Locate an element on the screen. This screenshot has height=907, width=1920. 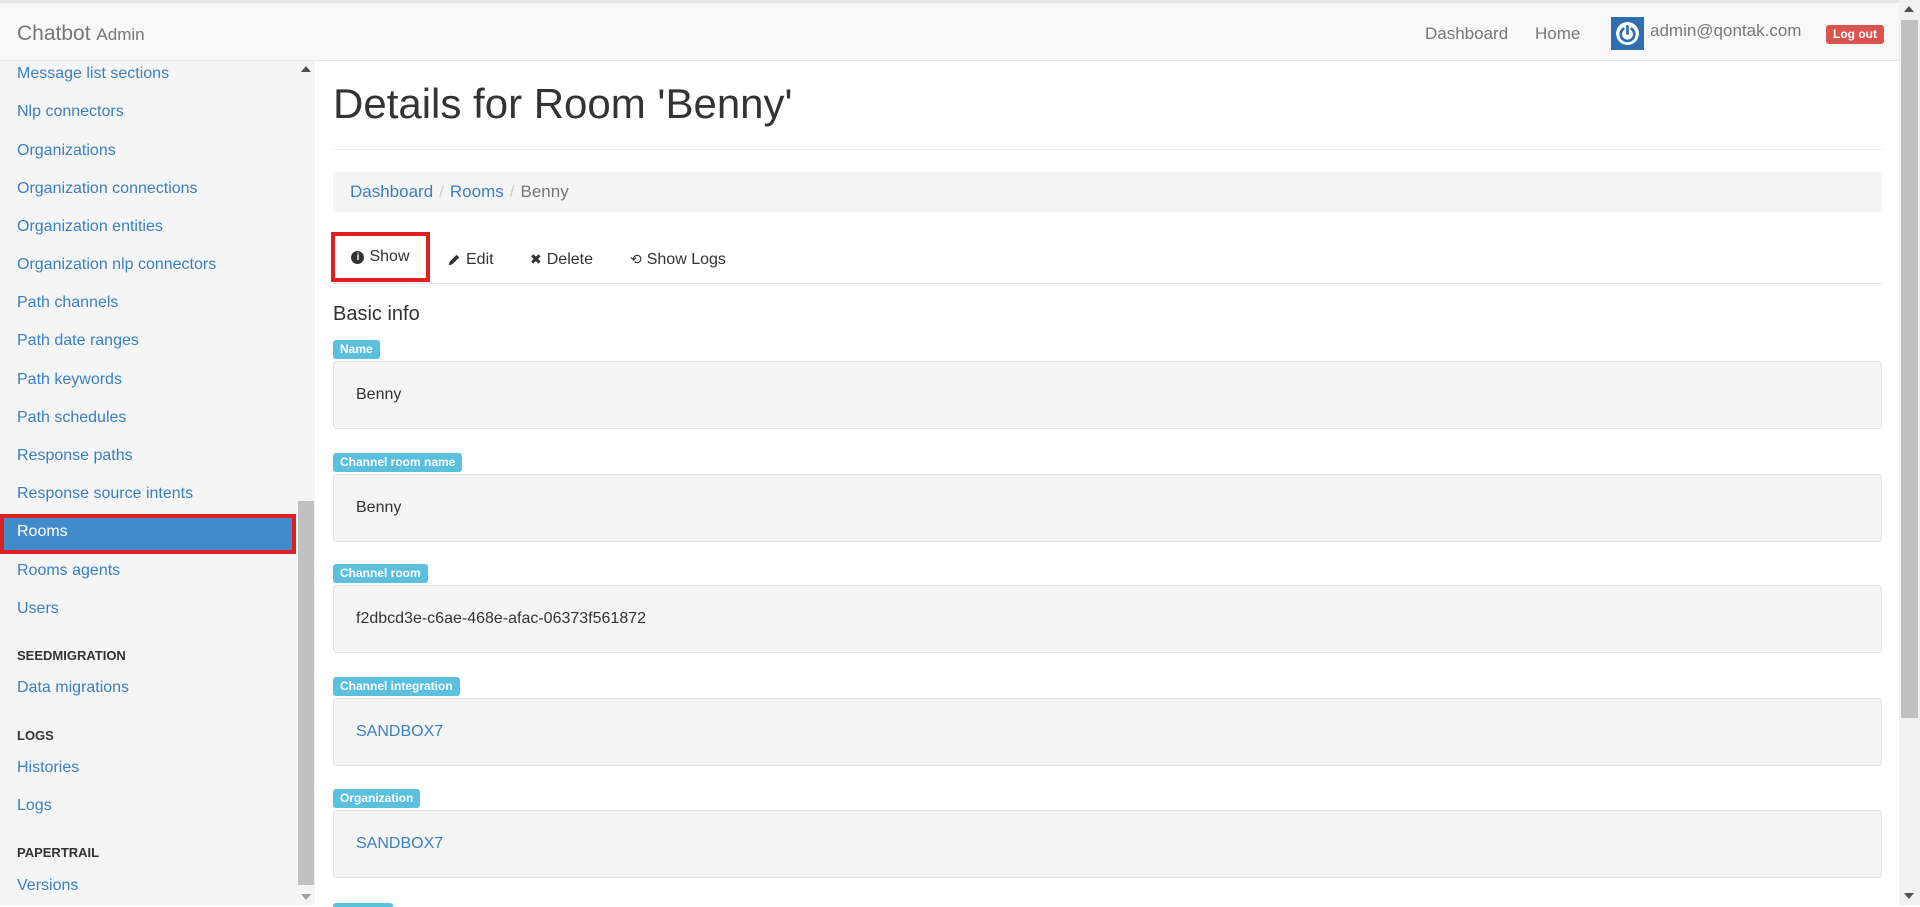
breadcrumb: Dashboard / Rooms / Benny is located at coordinates (1107, 192).